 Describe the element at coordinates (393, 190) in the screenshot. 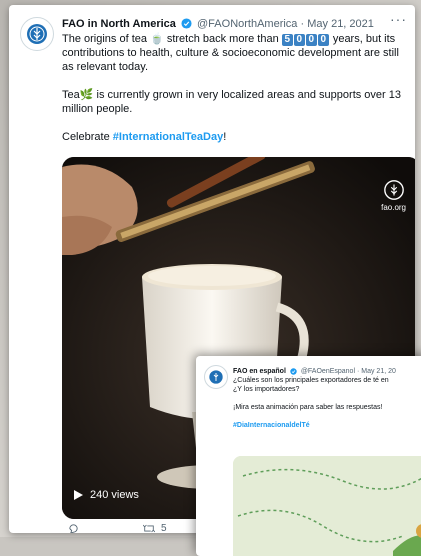

I see `fao-watermark-icon` at that location.